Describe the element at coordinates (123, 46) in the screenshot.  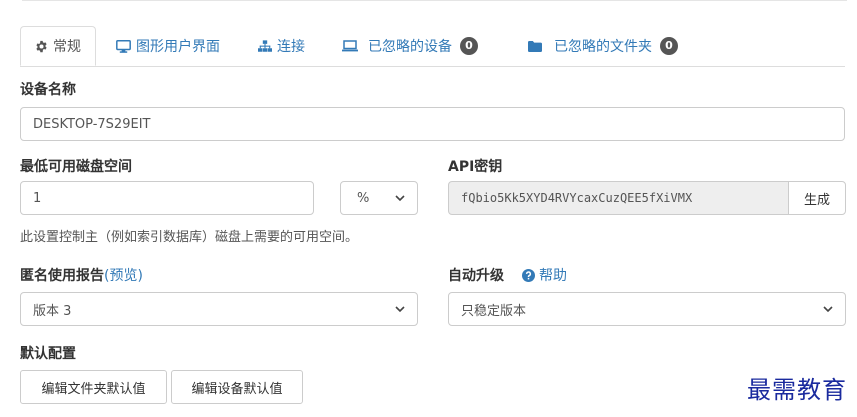
I see `desktop-icon` at that location.